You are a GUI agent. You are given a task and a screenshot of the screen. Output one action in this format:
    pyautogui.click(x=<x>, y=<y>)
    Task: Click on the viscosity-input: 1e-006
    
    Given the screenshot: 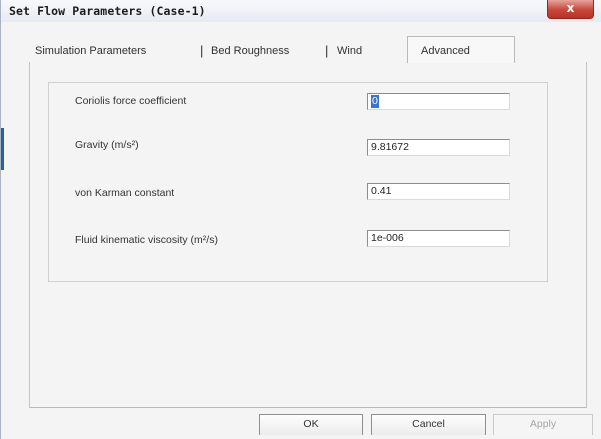 What is the action you would take?
    pyautogui.click(x=438, y=238)
    